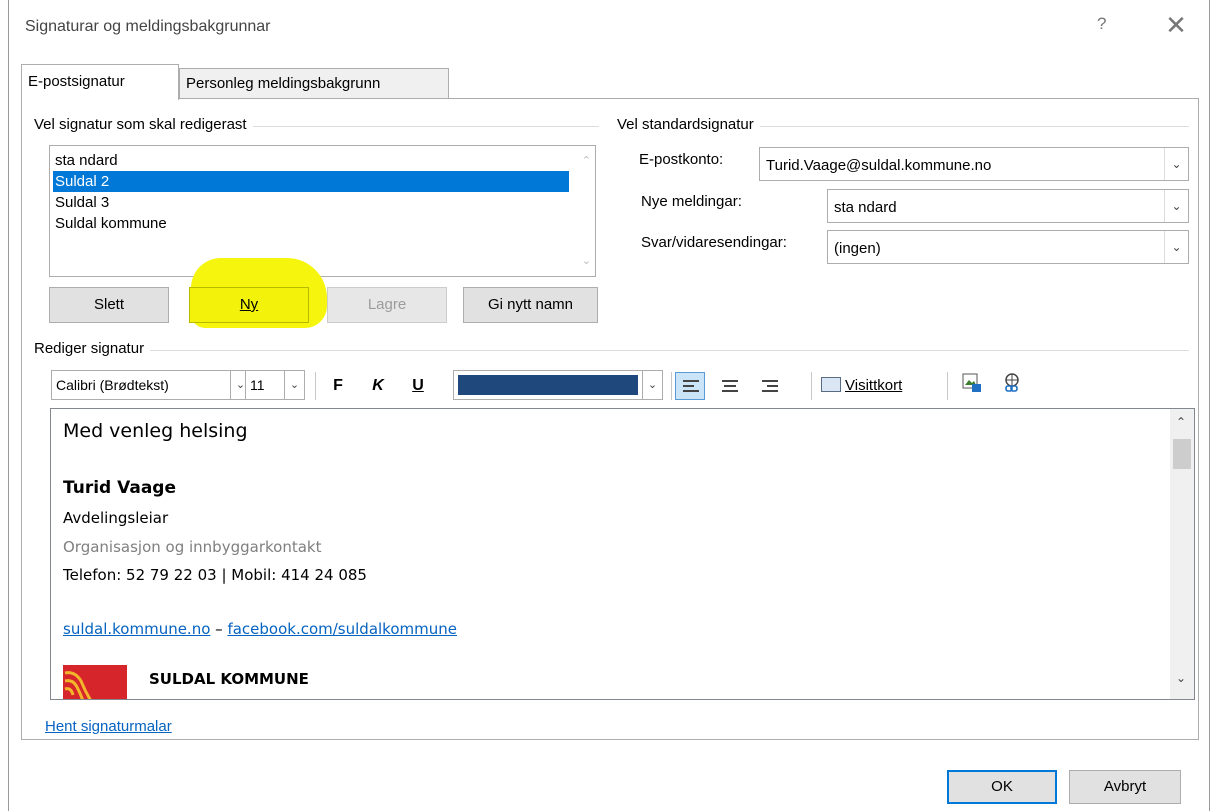 The width and height of the screenshot is (1218, 811). Describe the element at coordinates (972, 386) in the screenshot. I see `insert-picture-icon` at that location.